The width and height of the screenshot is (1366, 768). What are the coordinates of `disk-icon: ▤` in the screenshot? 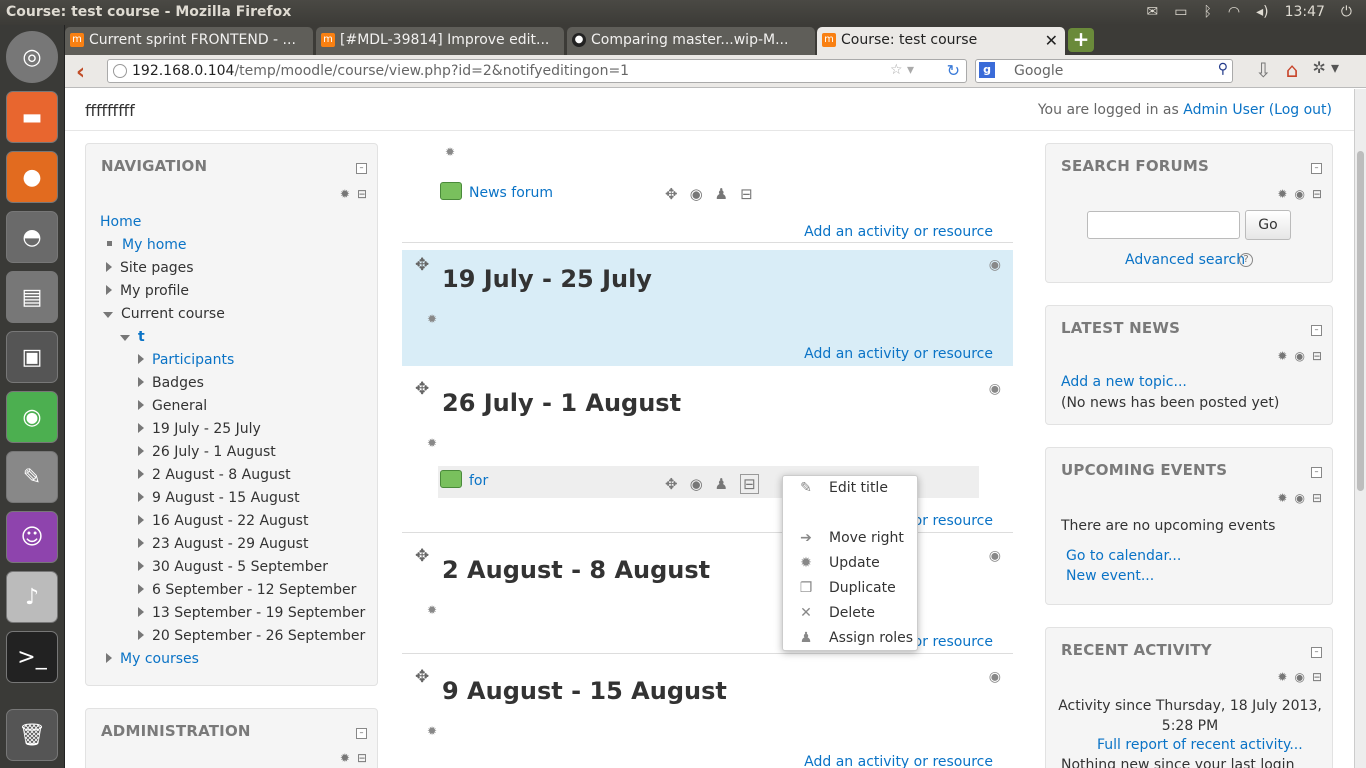 It's located at (32, 297).